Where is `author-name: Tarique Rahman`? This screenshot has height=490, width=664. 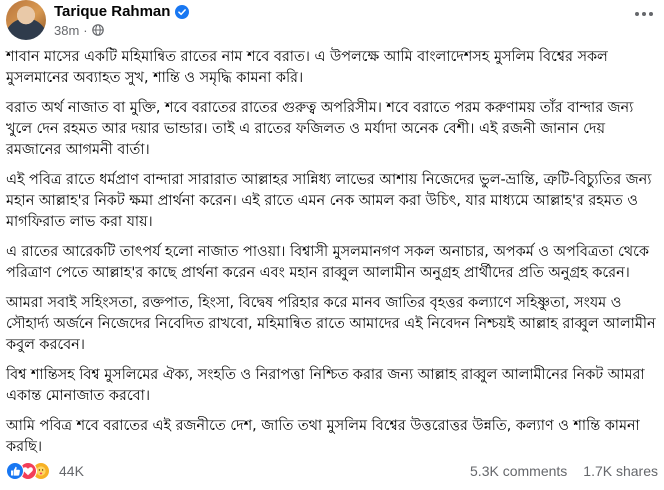 author-name: Tarique Rahman is located at coordinates (112, 11).